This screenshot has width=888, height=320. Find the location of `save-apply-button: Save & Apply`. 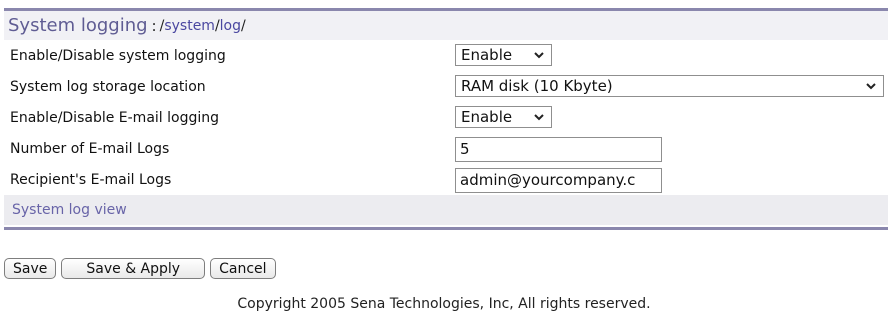

save-apply-button: Save & Apply is located at coordinates (133, 268).